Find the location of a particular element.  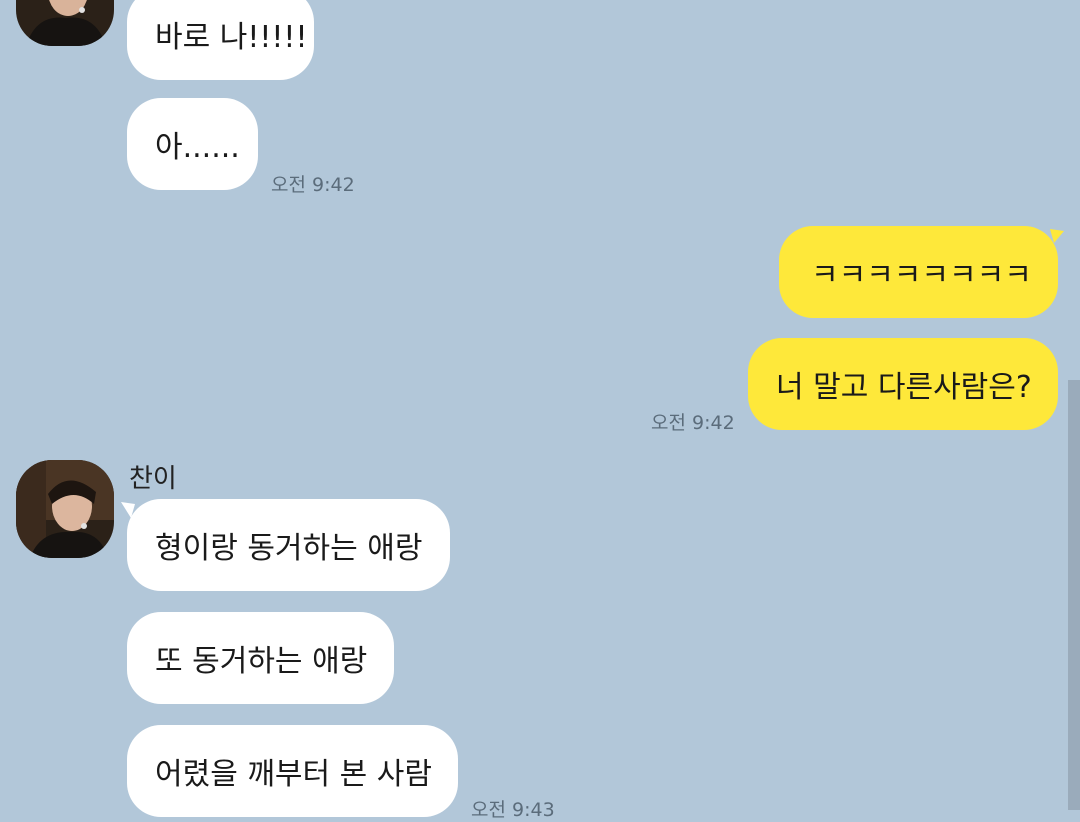

outgoing-message: ㅋㅋㅋㅋㅋㅋㅋㅋ is located at coordinates (918, 272).